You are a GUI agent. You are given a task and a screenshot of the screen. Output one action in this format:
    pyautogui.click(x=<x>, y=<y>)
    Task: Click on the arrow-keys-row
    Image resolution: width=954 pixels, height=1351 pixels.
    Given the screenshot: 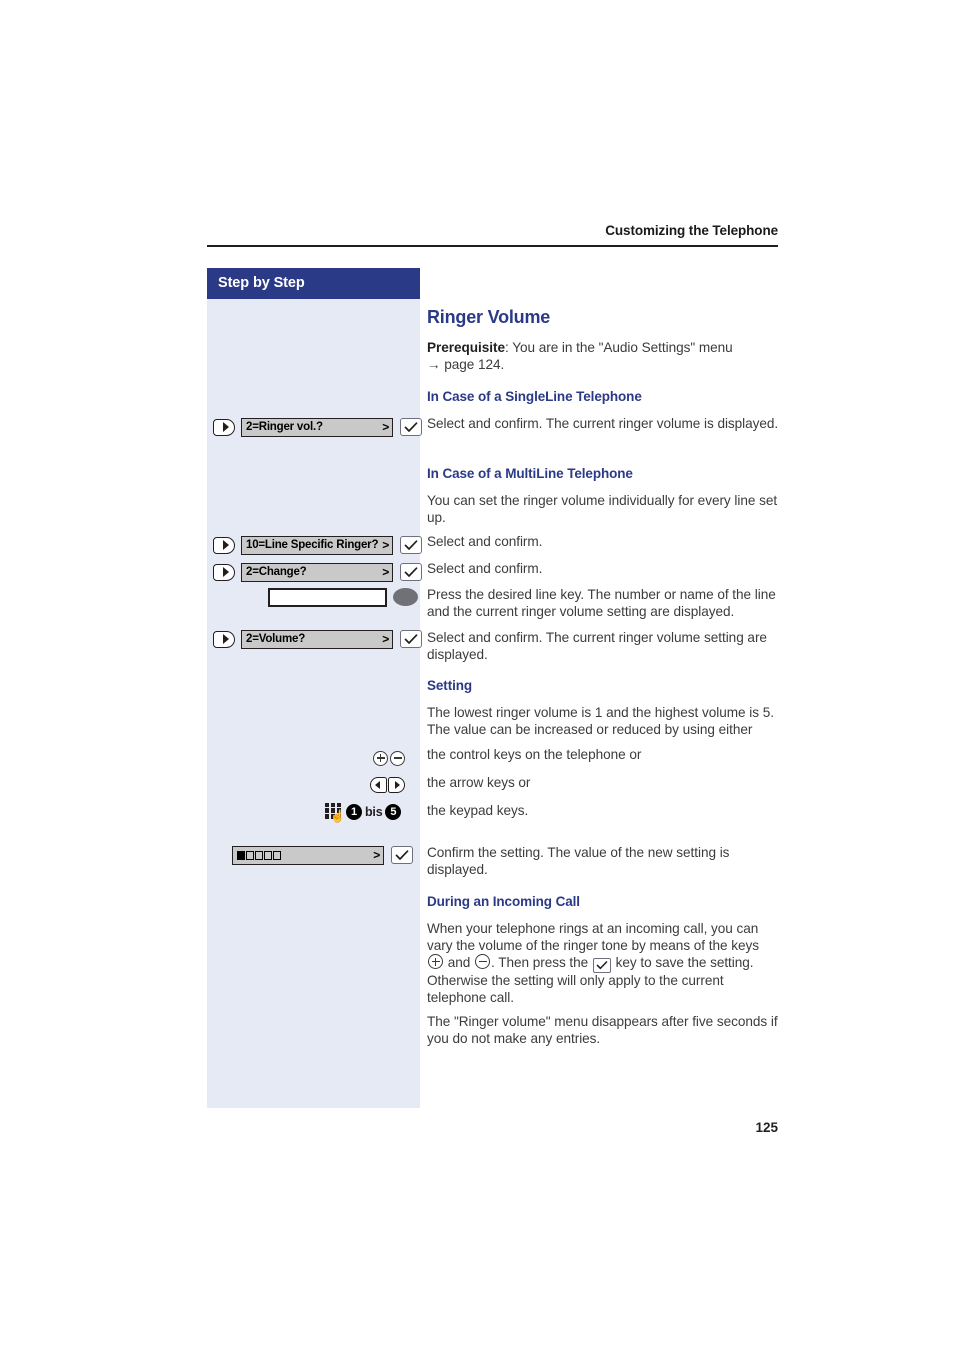 What is the action you would take?
    pyautogui.click(x=387, y=785)
    